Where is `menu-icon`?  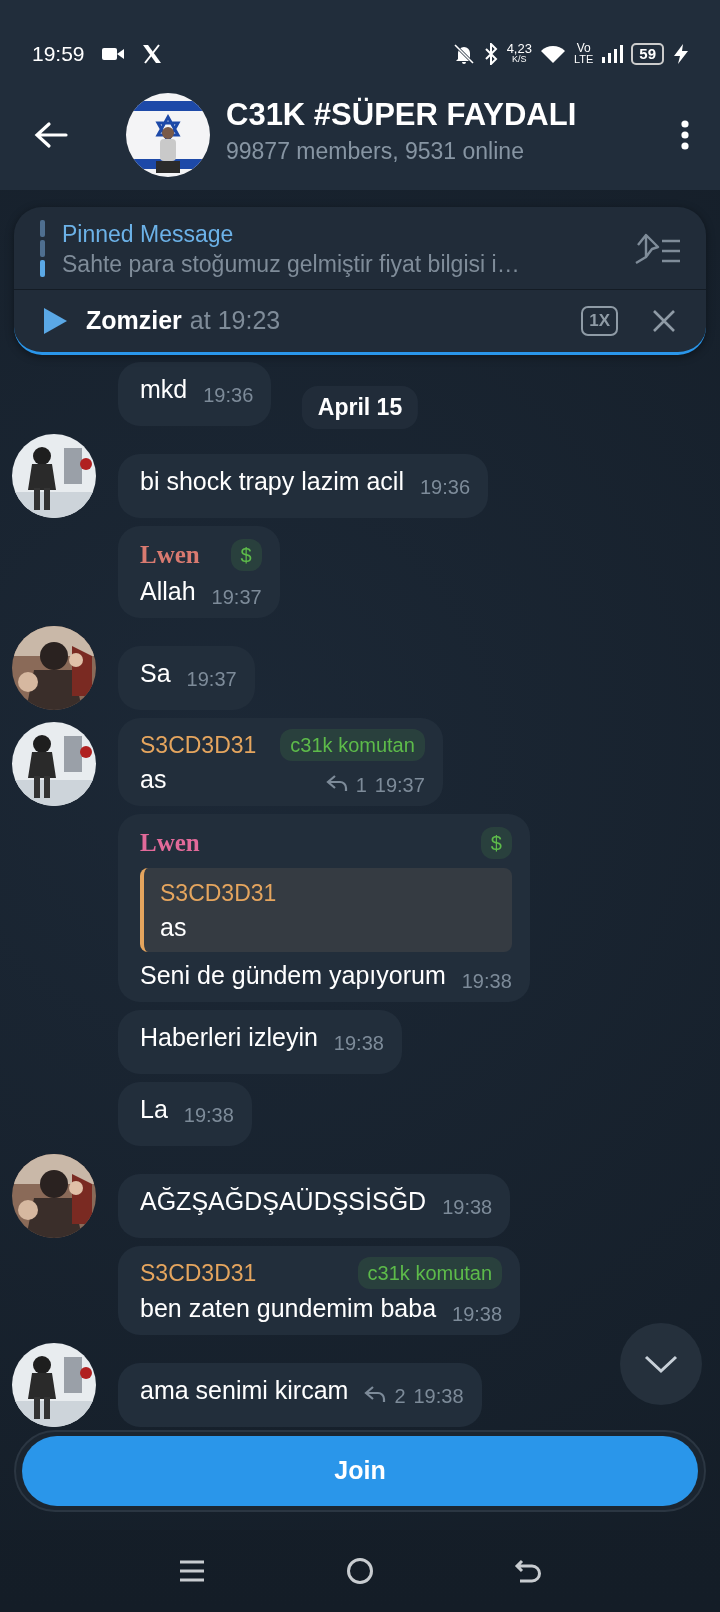
menu-icon is located at coordinates (685, 135).